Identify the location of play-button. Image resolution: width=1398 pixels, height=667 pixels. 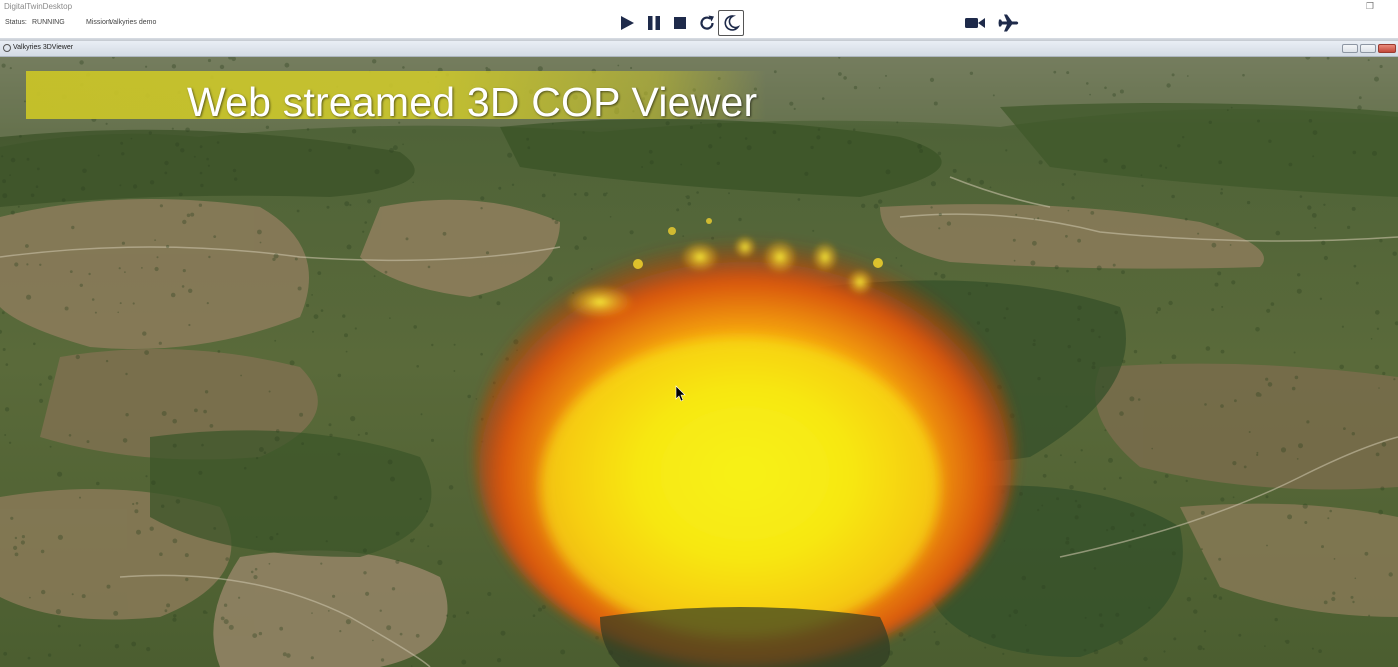
(627, 23).